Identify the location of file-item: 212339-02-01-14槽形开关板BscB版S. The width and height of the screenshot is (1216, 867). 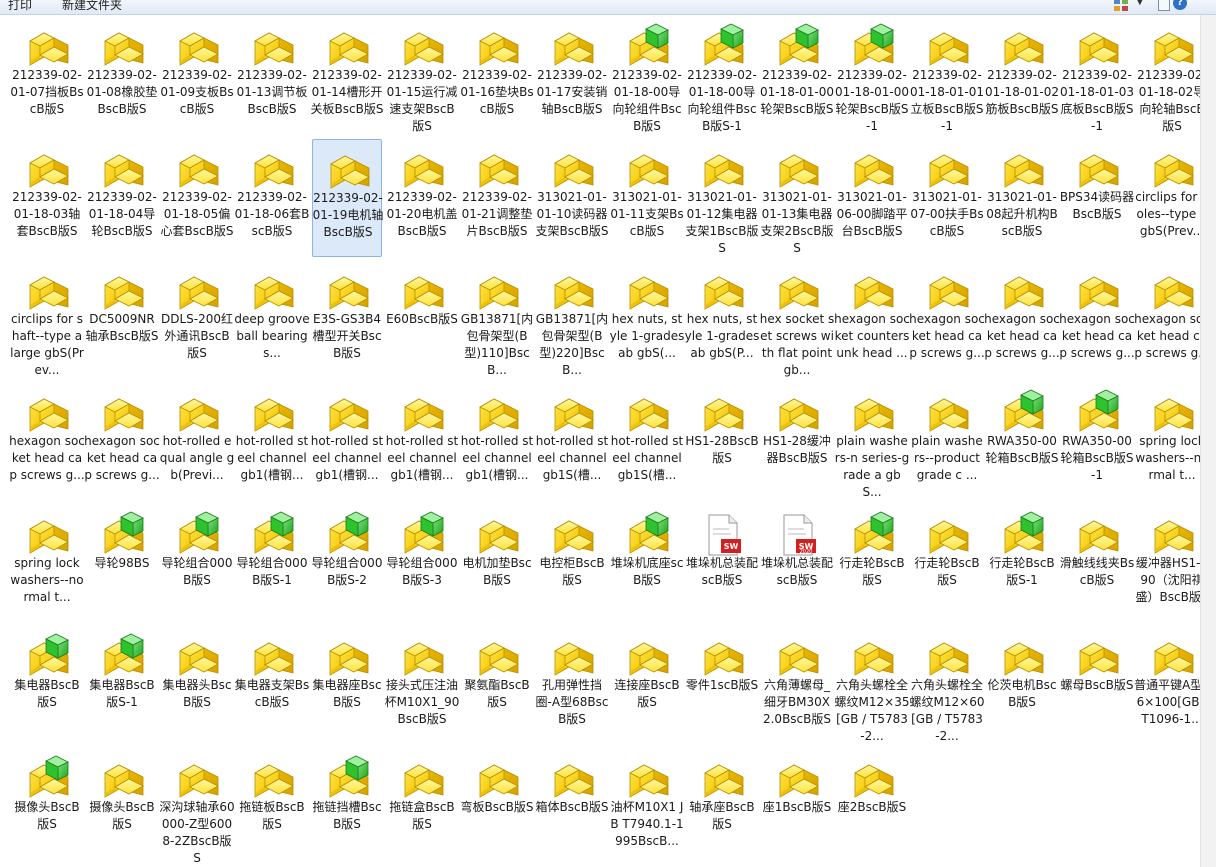
(347, 76).